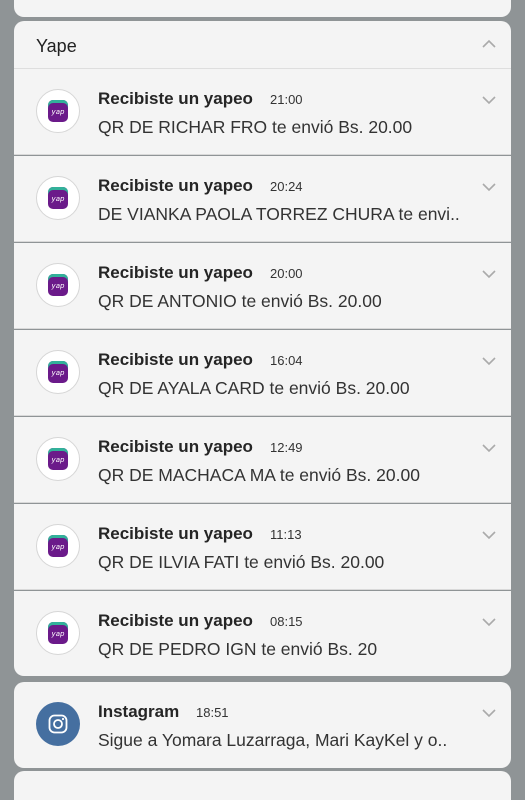 The image size is (525, 800). Describe the element at coordinates (212, 712) in the screenshot. I see `notification-time: 18:51` at that location.